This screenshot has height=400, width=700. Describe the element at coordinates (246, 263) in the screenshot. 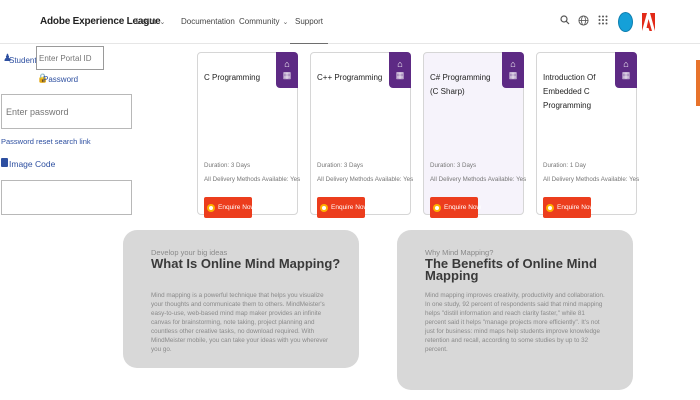

I see `feature-title: What Is Online Mind Mapping?` at that location.